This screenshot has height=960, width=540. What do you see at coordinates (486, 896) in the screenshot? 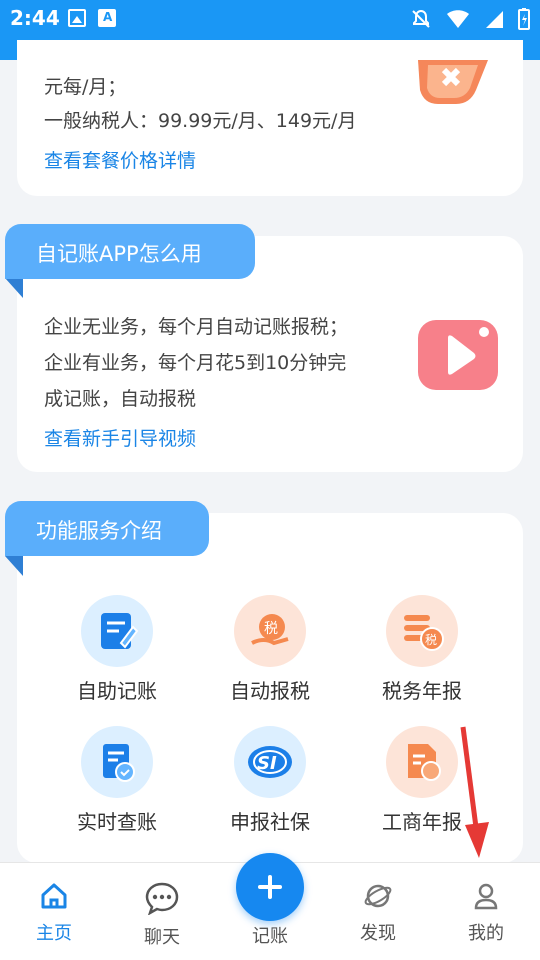
I see `user-icon` at bounding box center [486, 896].